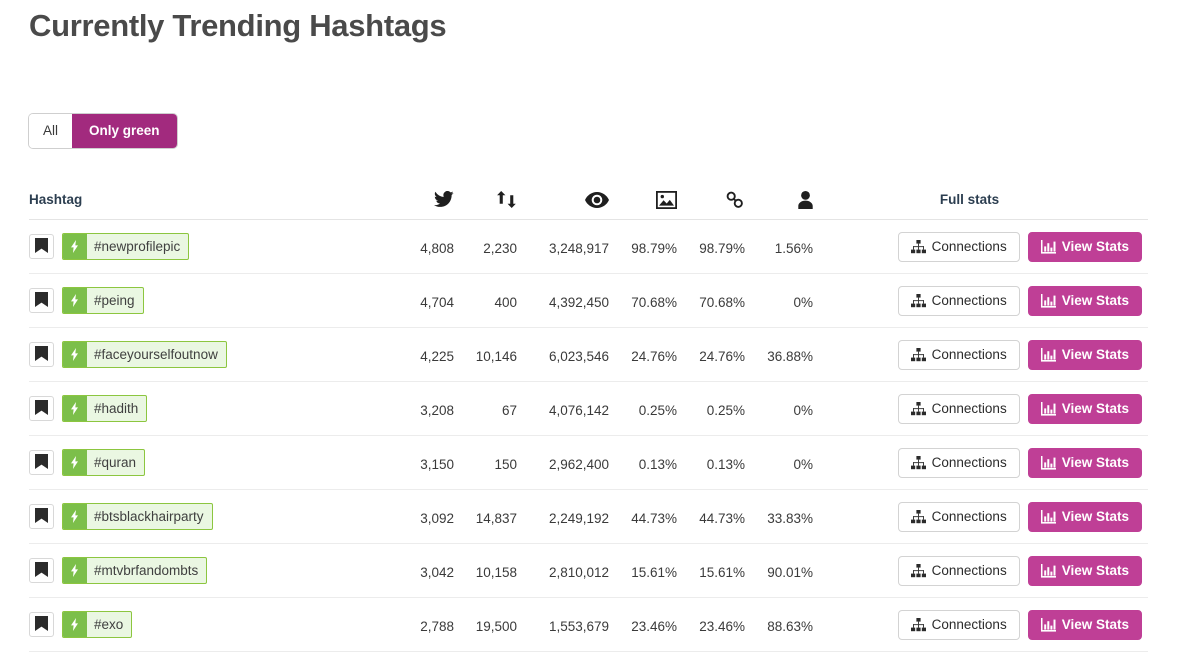 The width and height of the screenshot is (1177, 652). I want to click on hashtag-label: #peing, so click(114, 300).